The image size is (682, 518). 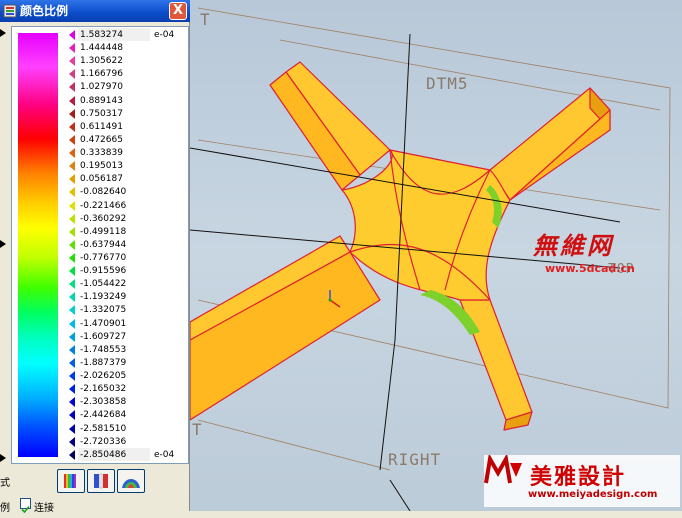 What do you see at coordinates (127, 87) in the screenshot?
I see `scale-row: 1.027970` at bounding box center [127, 87].